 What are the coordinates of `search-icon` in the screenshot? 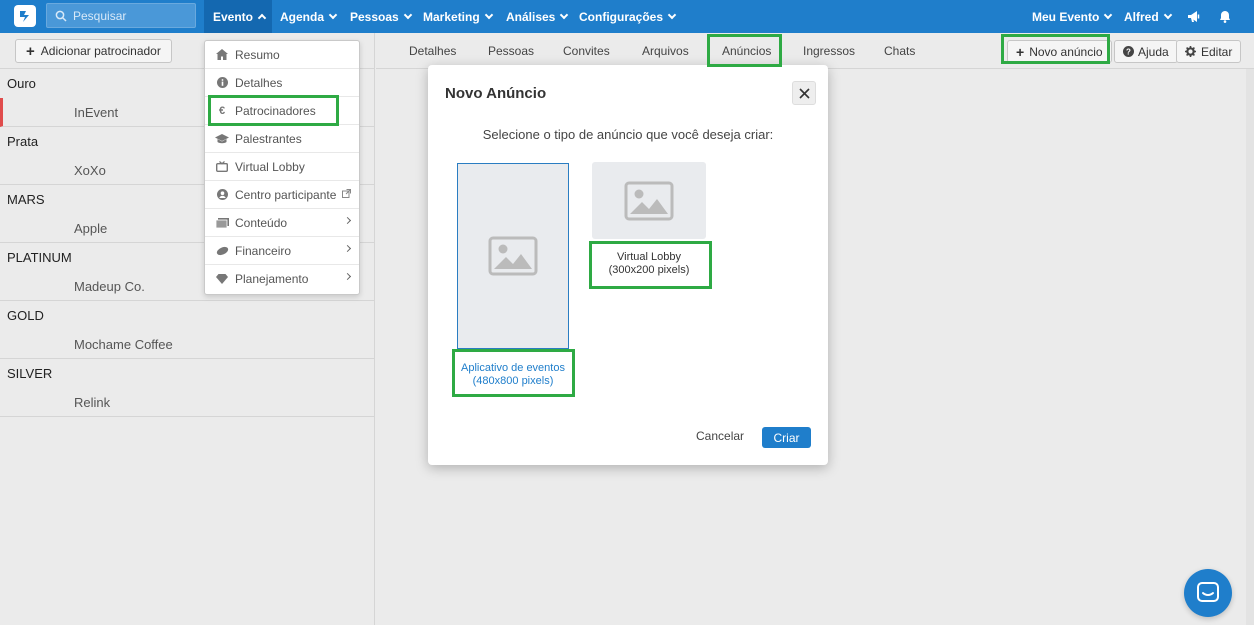 It's located at (61, 16).